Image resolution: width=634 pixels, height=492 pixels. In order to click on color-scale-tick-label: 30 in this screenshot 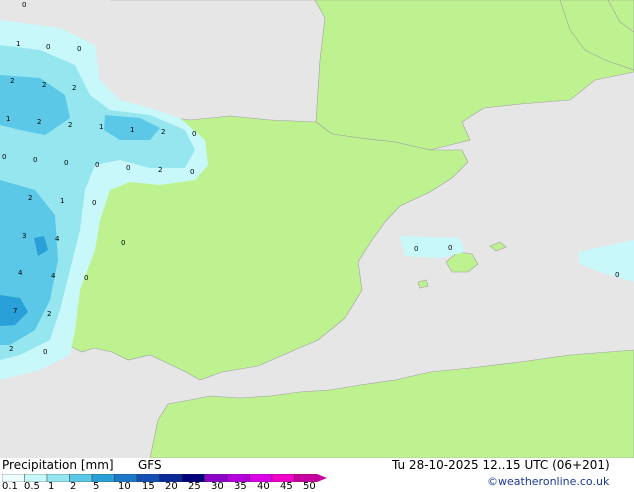, I will do `click(217, 486)`.